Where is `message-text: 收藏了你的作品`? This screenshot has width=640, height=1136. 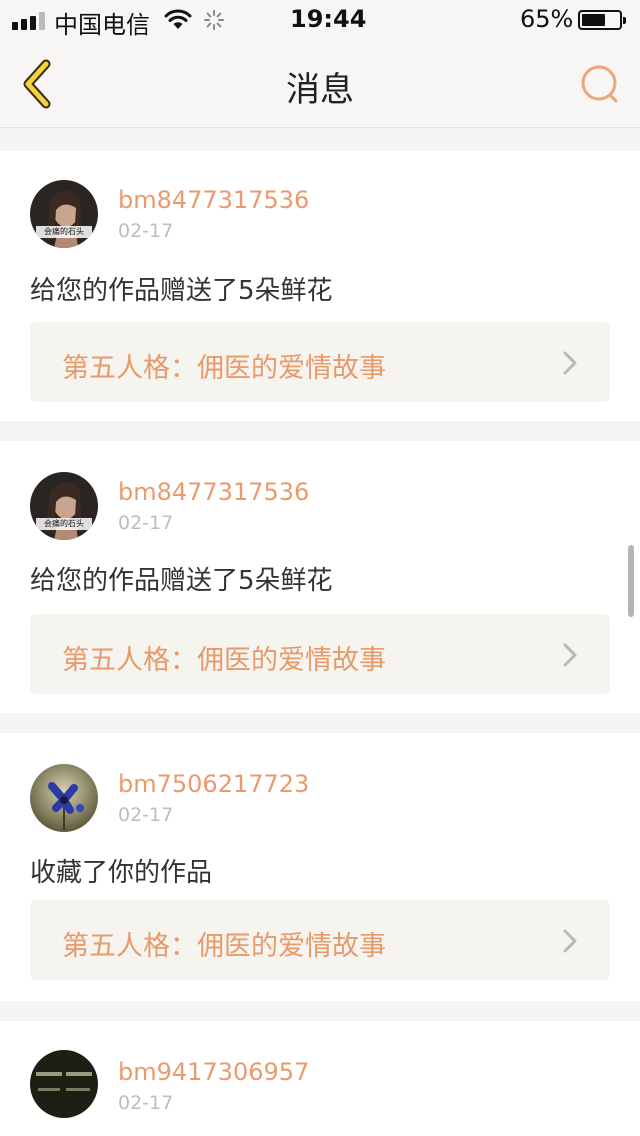 message-text: 收藏了你的作品 is located at coordinates (121, 873).